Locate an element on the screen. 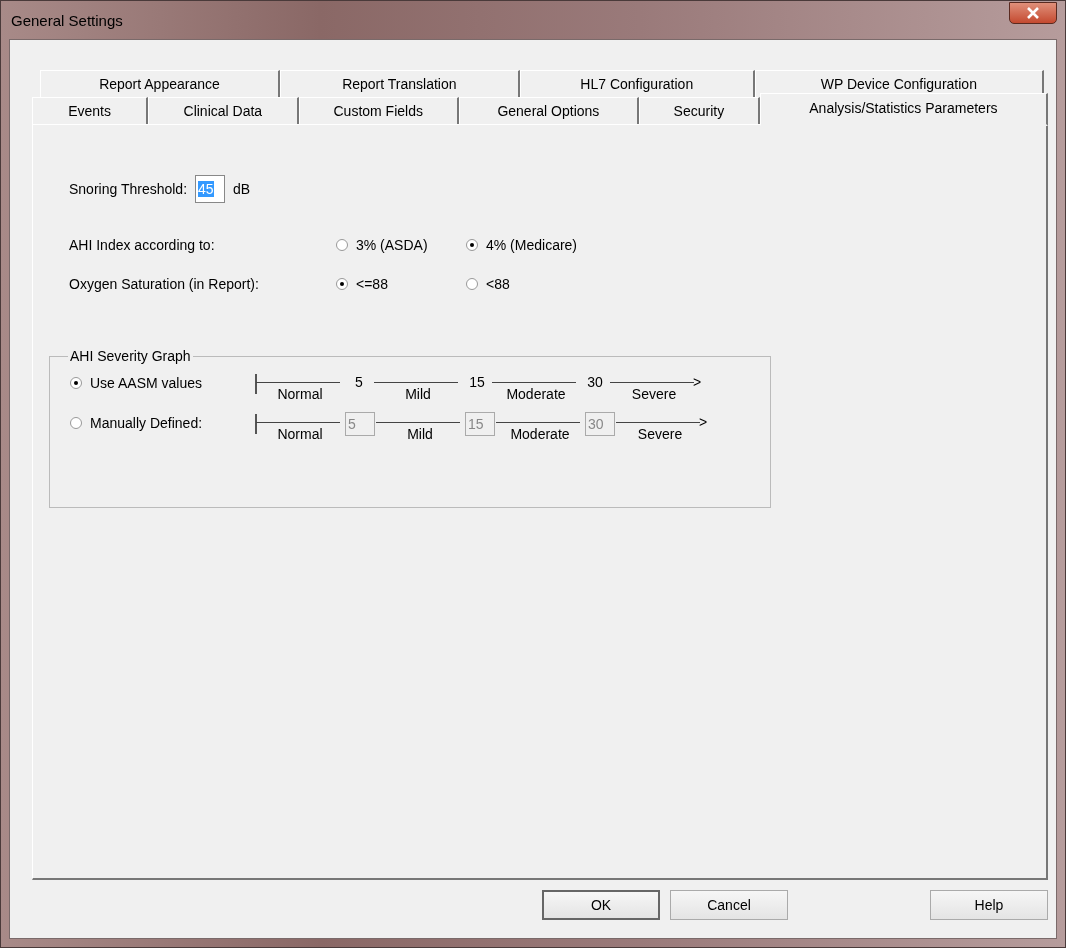  tab: Clinical Data is located at coordinates (223, 110).